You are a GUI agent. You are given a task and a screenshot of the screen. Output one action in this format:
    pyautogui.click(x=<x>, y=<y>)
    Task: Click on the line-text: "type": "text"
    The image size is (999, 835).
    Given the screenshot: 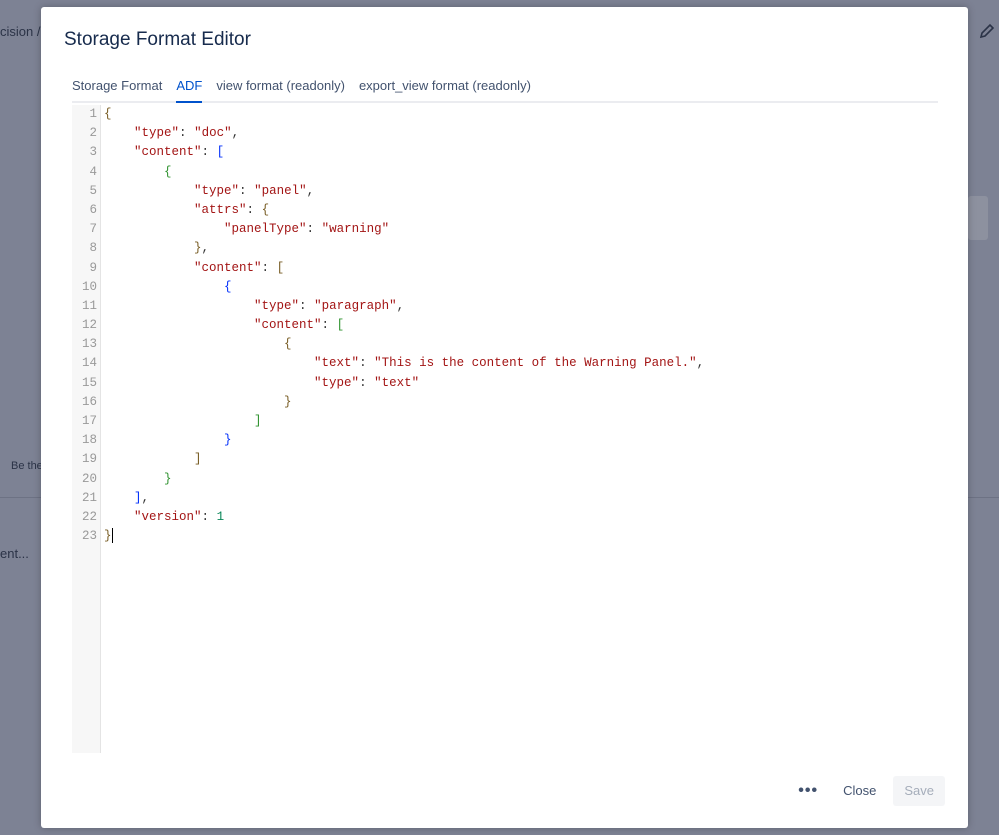 What is the action you would take?
    pyautogui.click(x=367, y=382)
    